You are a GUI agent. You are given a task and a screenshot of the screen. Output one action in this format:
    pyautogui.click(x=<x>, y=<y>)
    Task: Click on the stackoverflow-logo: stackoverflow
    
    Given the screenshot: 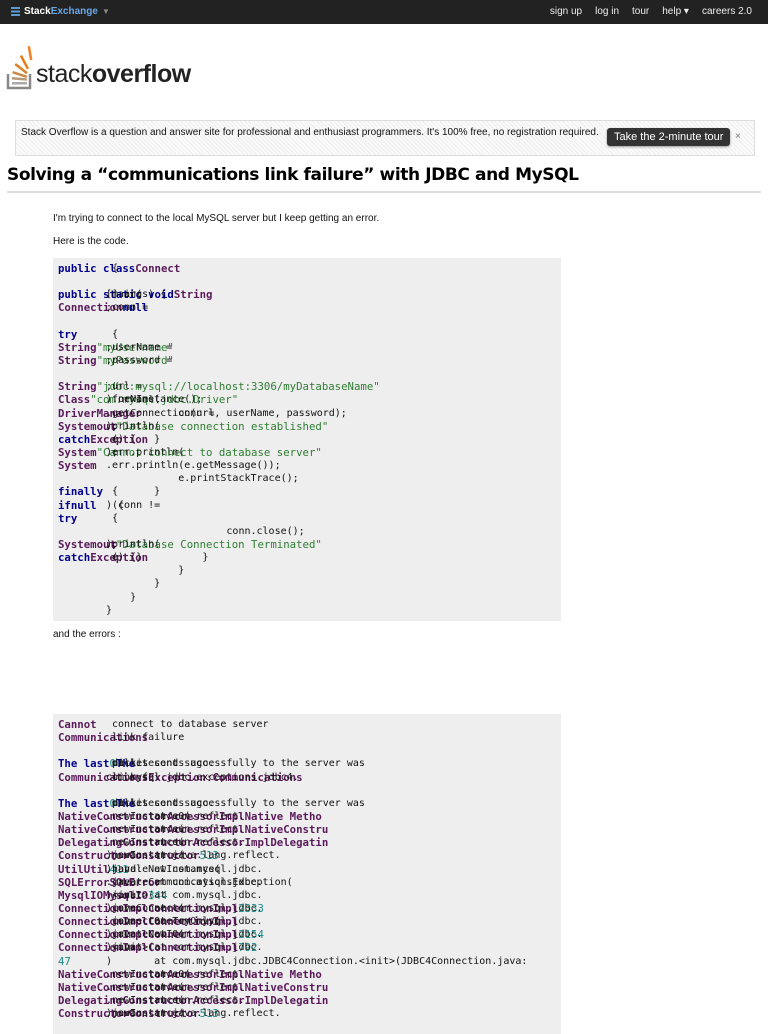 What is the action you would take?
    pyautogui.click(x=101, y=65)
    